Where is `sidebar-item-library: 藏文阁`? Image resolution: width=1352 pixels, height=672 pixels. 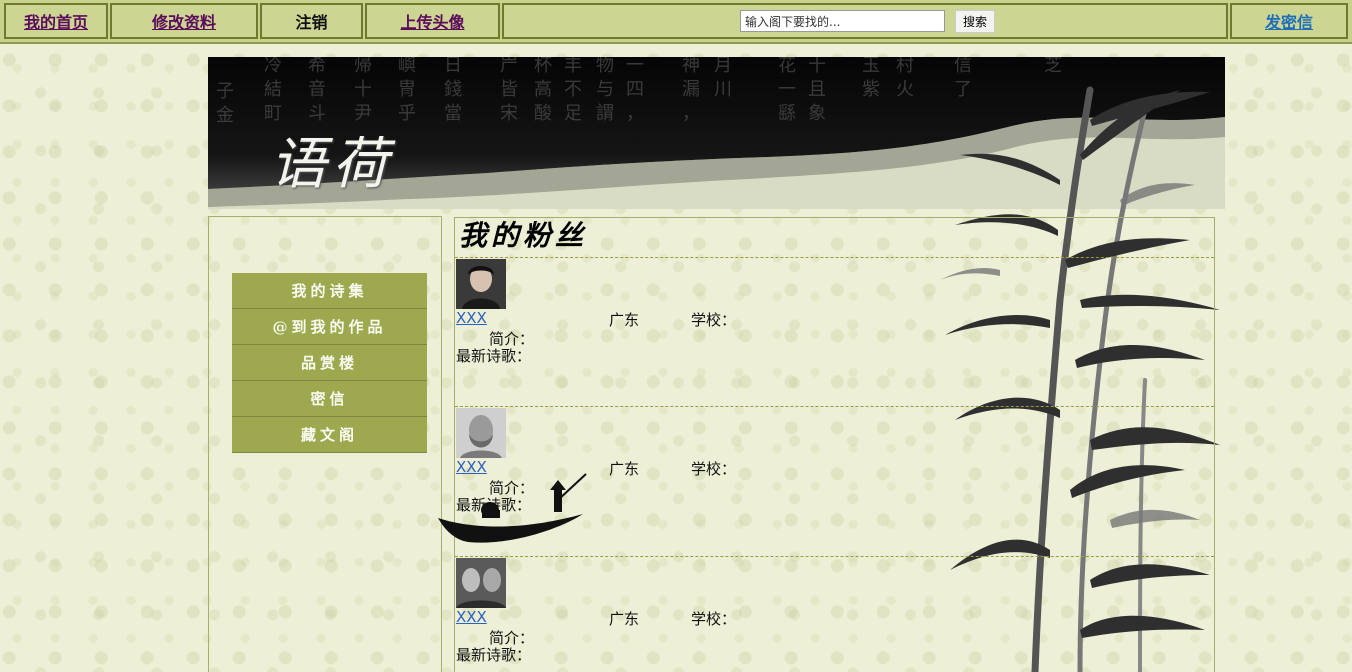 sidebar-item-library: 藏文阁 is located at coordinates (329, 435).